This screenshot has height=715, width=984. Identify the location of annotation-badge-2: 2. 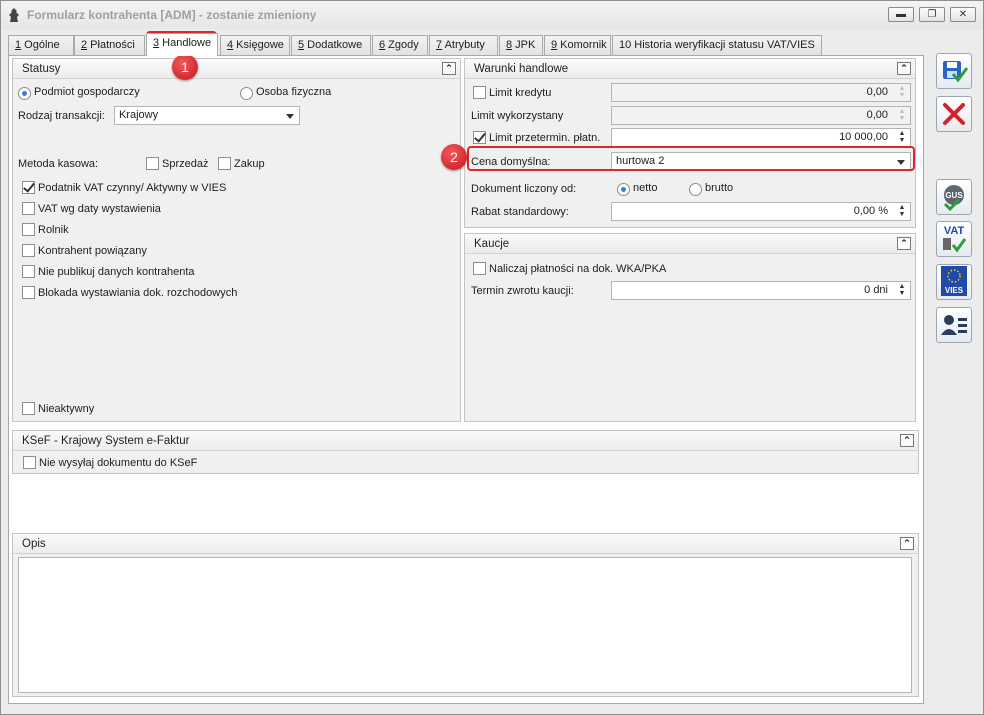
(454, 157).